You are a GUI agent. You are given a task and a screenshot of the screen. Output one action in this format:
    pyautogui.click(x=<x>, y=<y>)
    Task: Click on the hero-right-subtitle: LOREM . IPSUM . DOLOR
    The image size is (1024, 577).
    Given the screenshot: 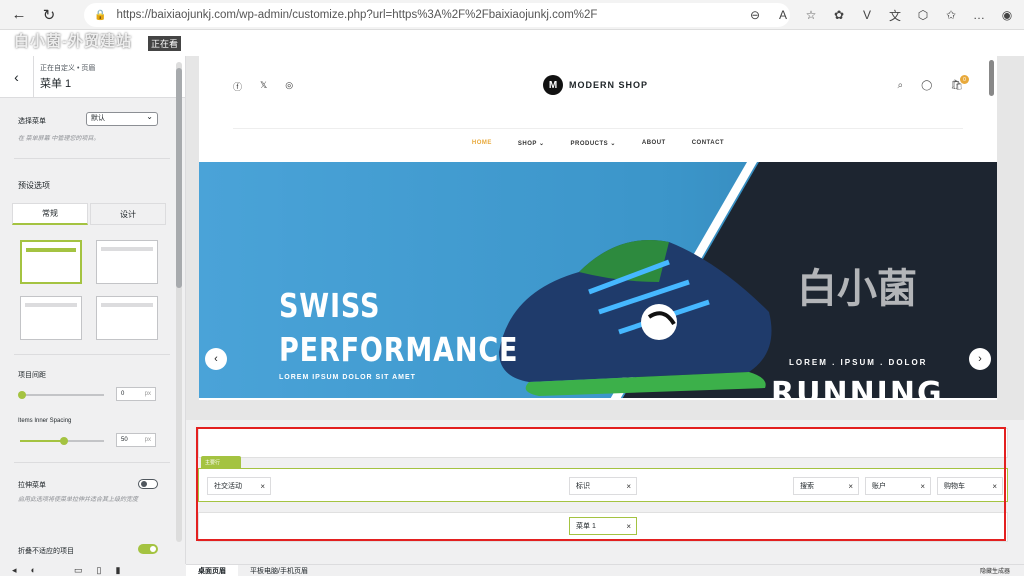 What is the action you would take?
    pyautogui.click(x=858, y=362)
    